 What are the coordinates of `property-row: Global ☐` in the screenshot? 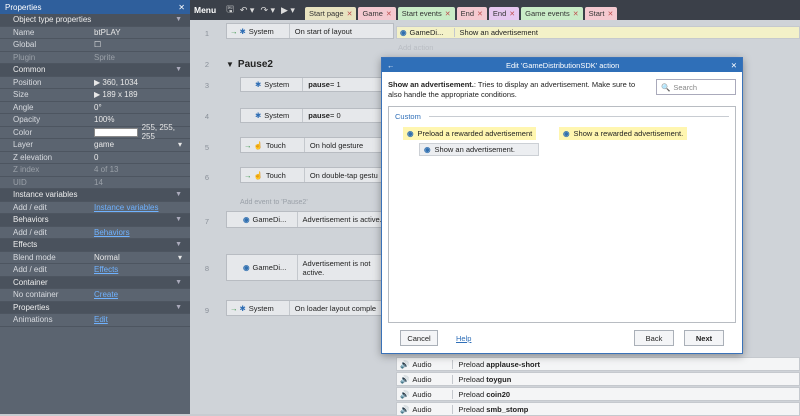 It's located at (95, 45).